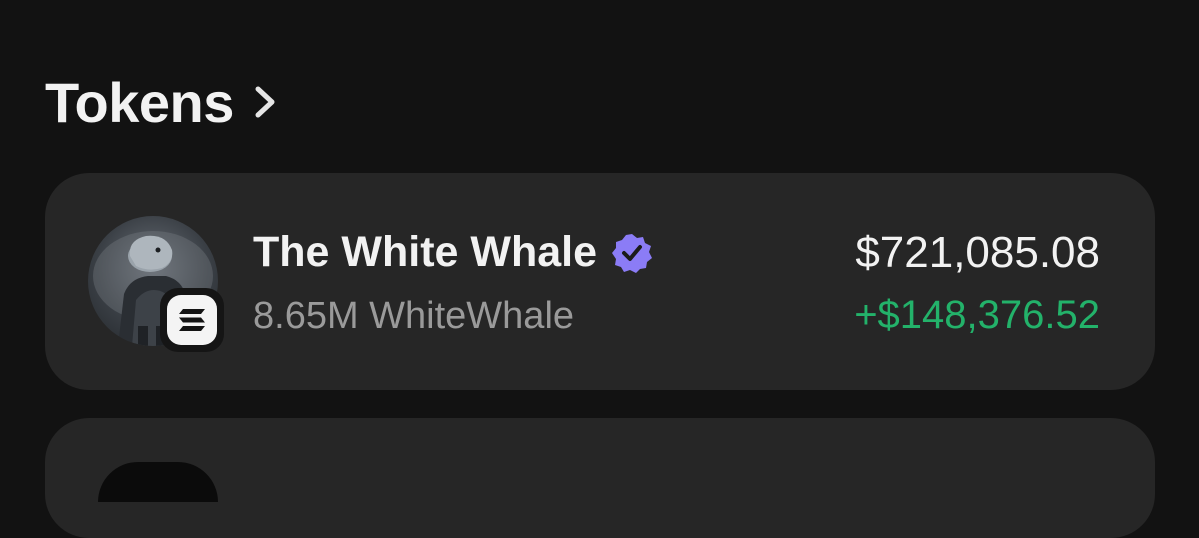  I want to click on token-avatar, so click(158, 482).